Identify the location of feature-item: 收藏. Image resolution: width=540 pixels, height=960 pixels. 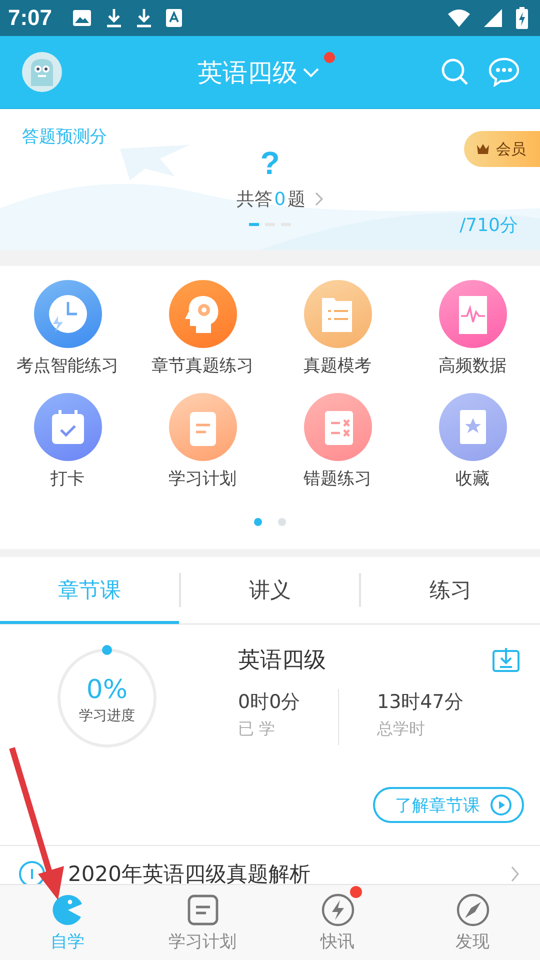
(472, 441).